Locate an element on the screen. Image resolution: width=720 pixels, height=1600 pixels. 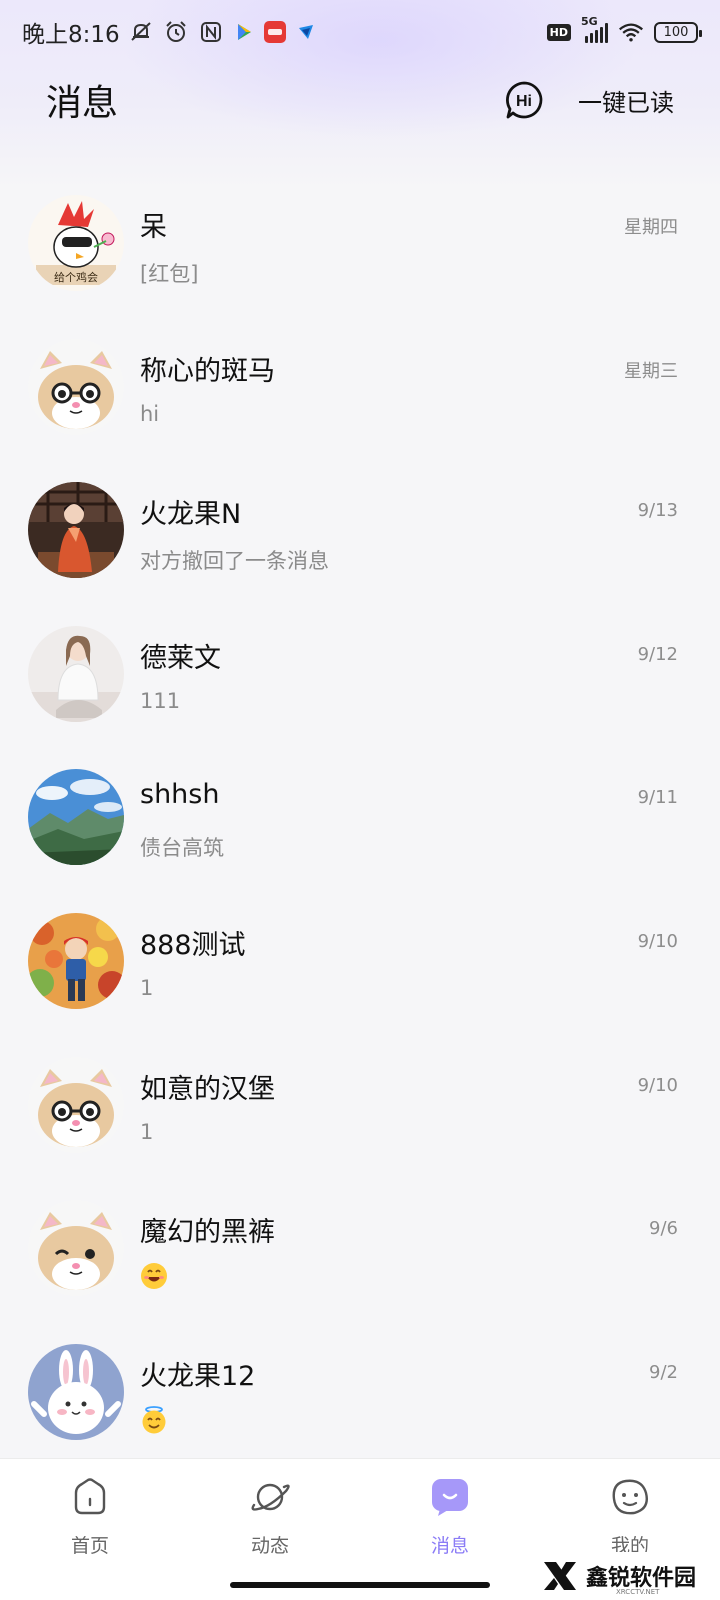
conversation-name: shhsh is located at coordinates (180, 795).